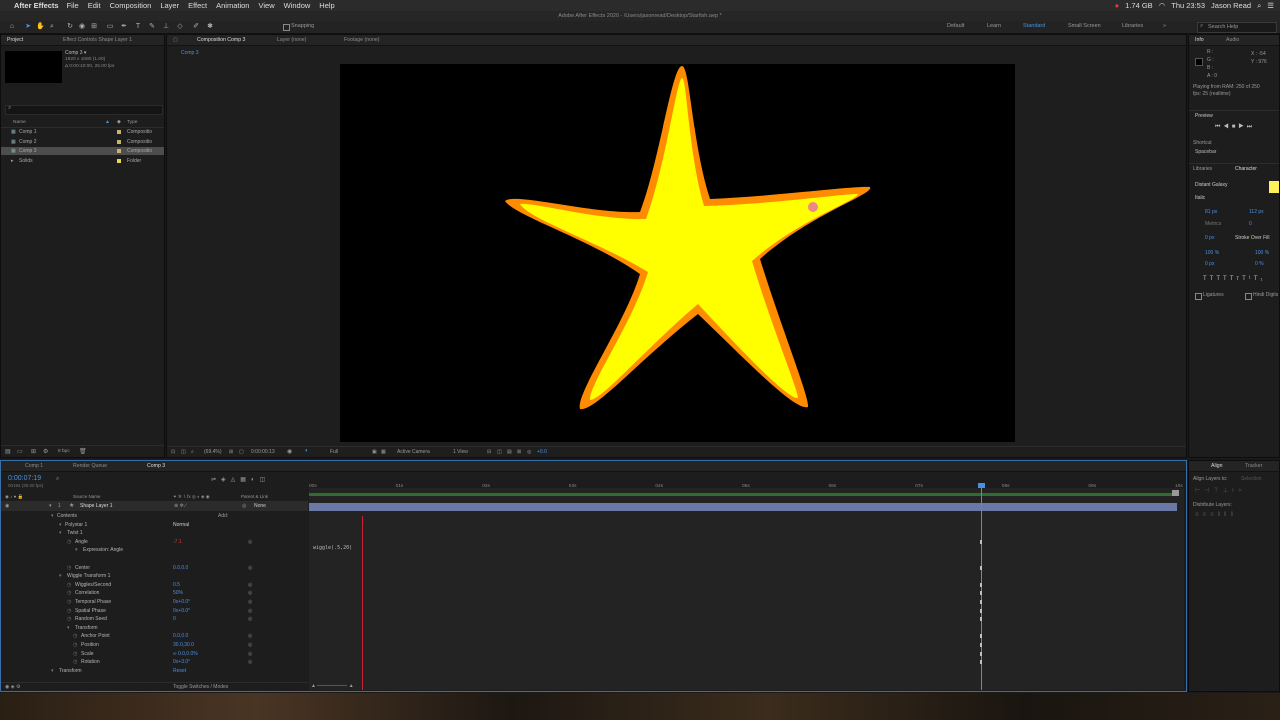 The width and height of the screenshot is (1280, 720). I want to click on bpc-label: 8 bpc, so click(64, 451).